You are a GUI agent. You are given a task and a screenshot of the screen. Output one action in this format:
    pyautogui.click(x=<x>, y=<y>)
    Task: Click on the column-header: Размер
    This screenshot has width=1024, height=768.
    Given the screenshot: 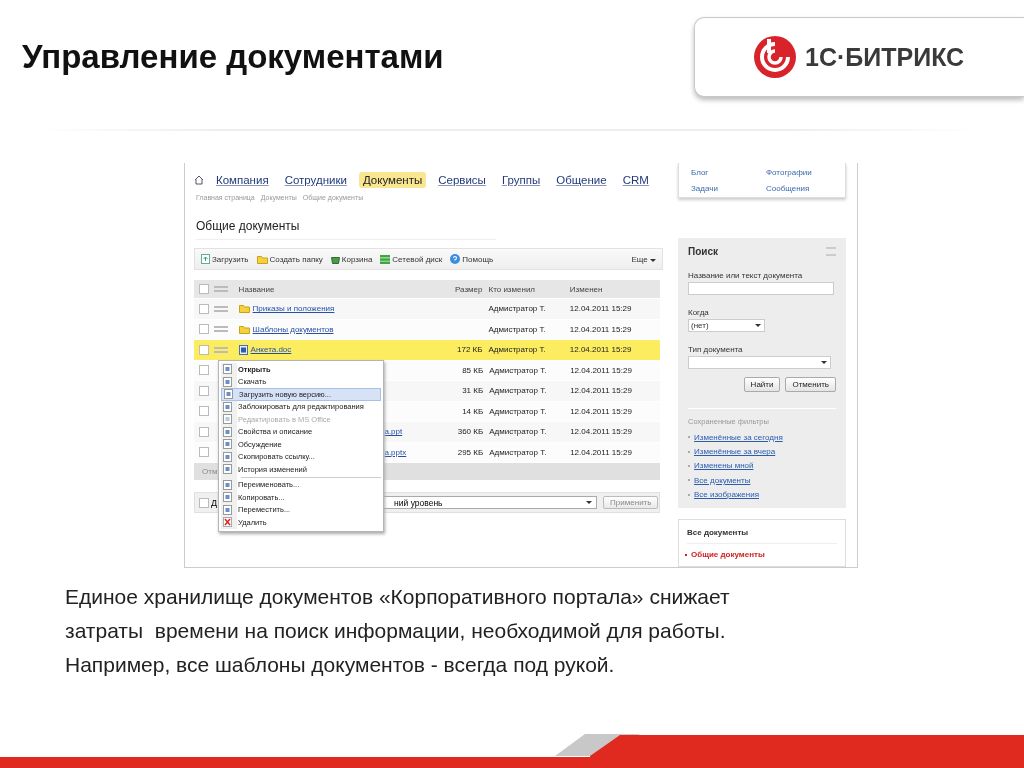 What is the action you would take?
    pyautogui.click(x=464, y=289)
    